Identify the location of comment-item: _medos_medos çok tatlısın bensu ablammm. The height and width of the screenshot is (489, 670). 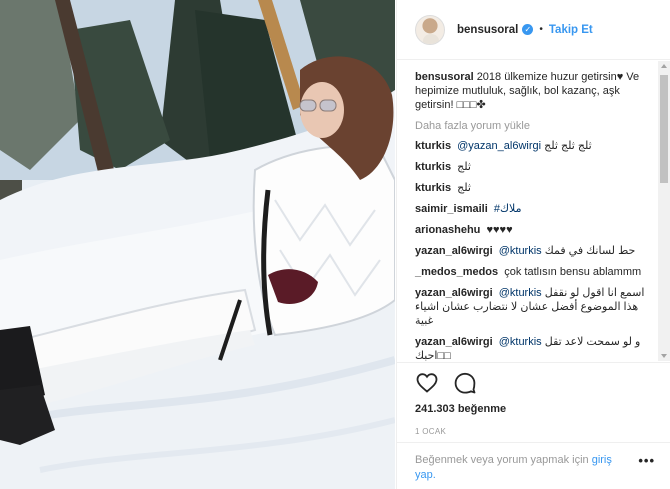
(534, 272).